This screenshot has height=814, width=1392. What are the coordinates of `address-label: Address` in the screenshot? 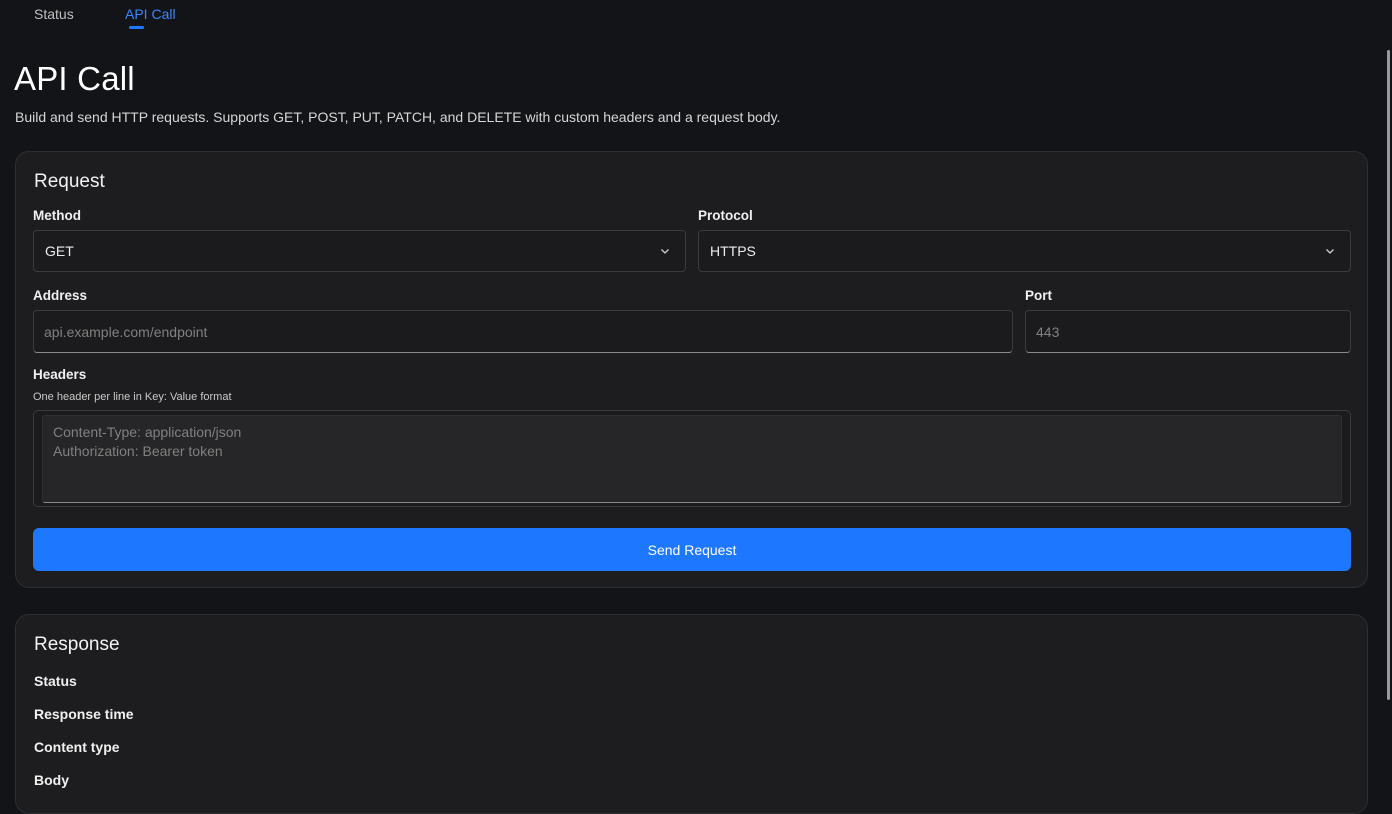 It's located at (60, 295).